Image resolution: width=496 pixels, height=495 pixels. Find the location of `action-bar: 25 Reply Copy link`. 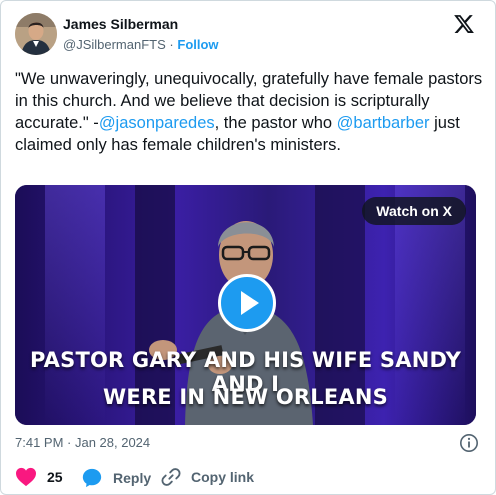

action-bar: 25 Reply Copy link is located at coordinates (248, 480).